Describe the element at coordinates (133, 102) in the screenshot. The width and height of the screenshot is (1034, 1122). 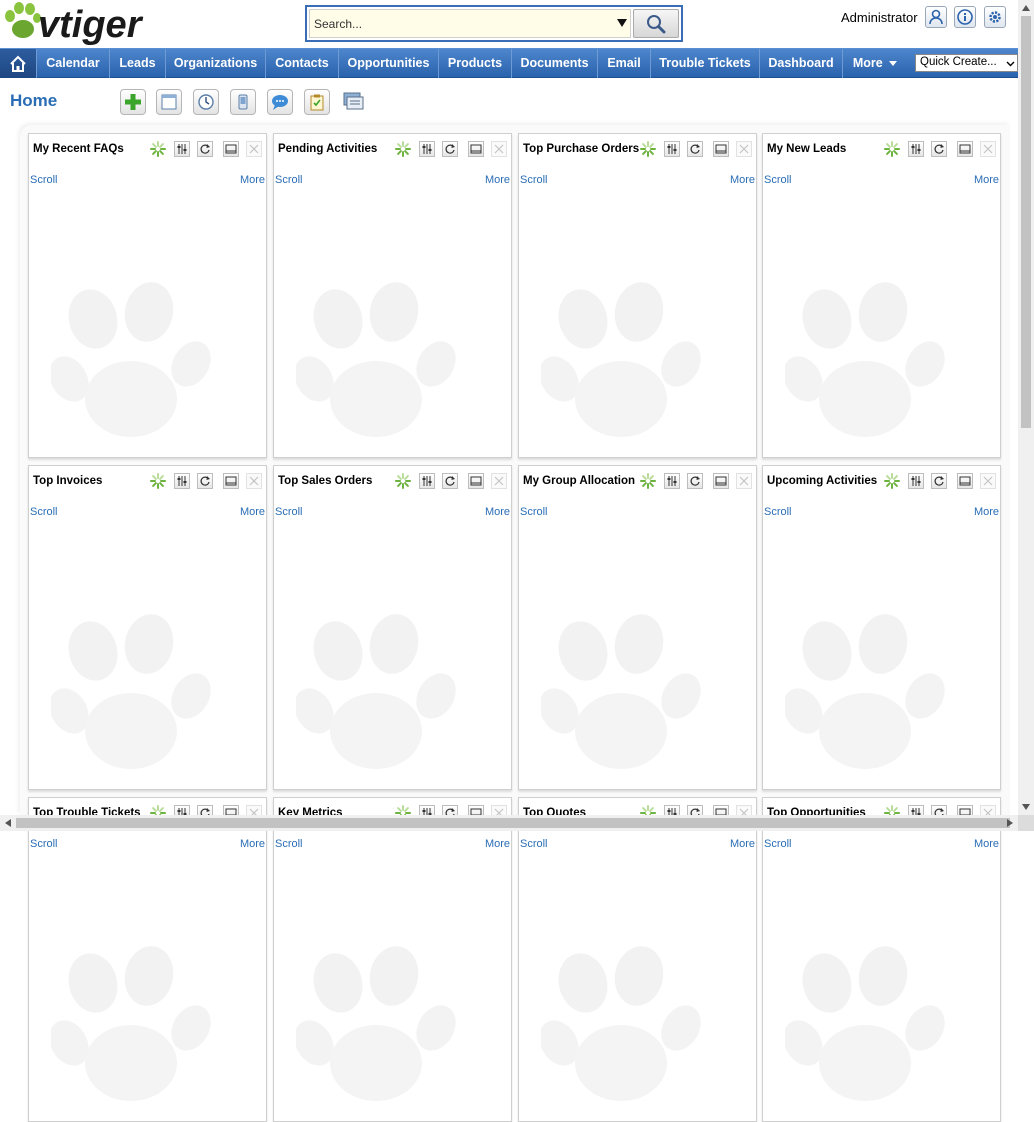
I see `add-widget-icon` at that location.